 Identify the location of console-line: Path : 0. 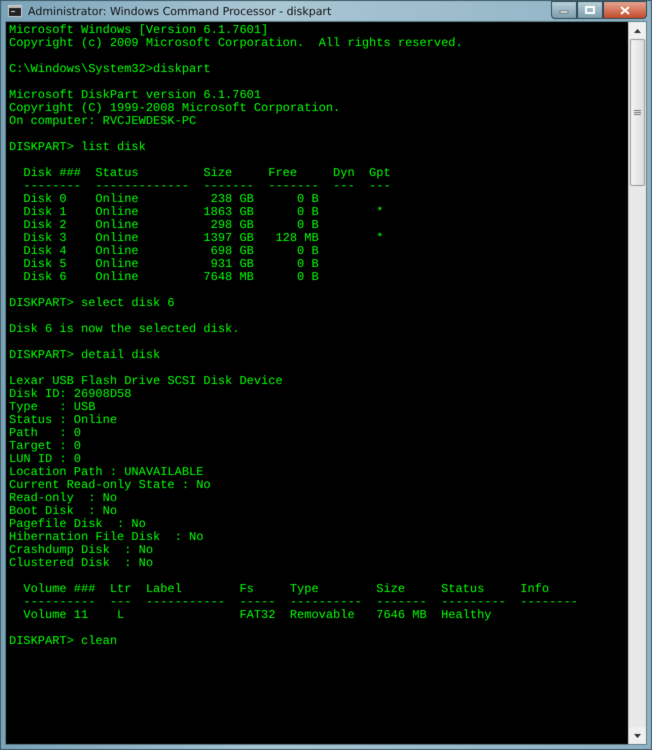
(45, 433).